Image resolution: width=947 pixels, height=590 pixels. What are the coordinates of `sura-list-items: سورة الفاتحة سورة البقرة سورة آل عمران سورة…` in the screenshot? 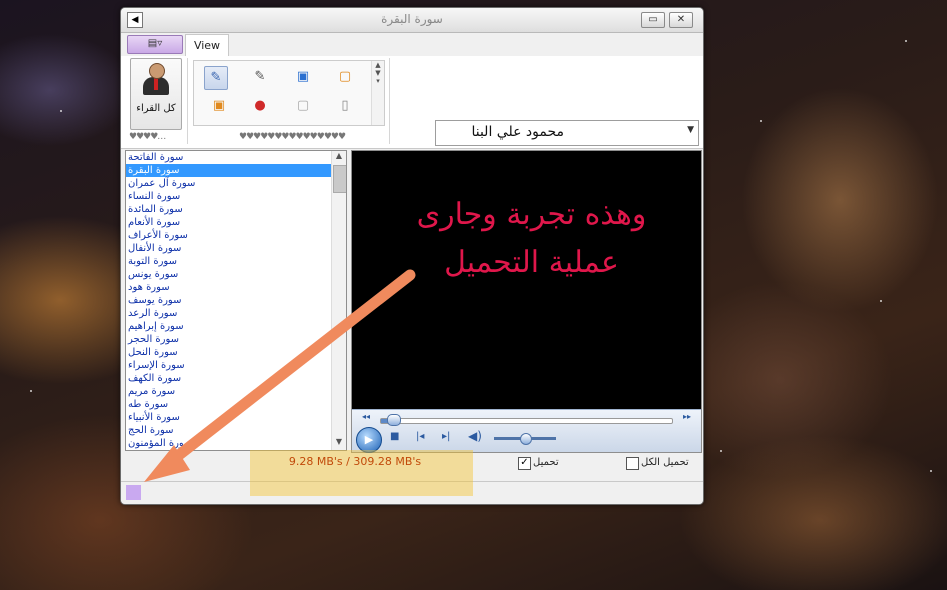 It's located at (236, 300).